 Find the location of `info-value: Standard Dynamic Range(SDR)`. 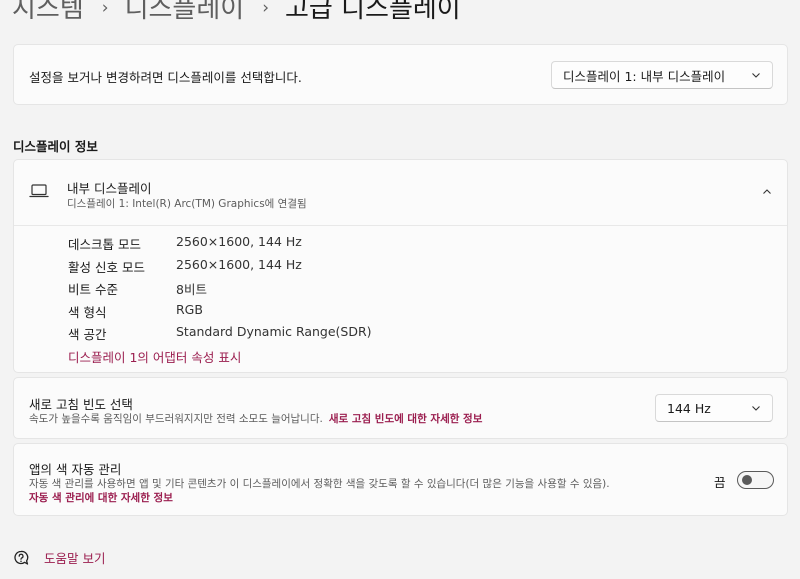

info-value: Standard Dynamic Range(SDR) is located at coordinates (274, 331).